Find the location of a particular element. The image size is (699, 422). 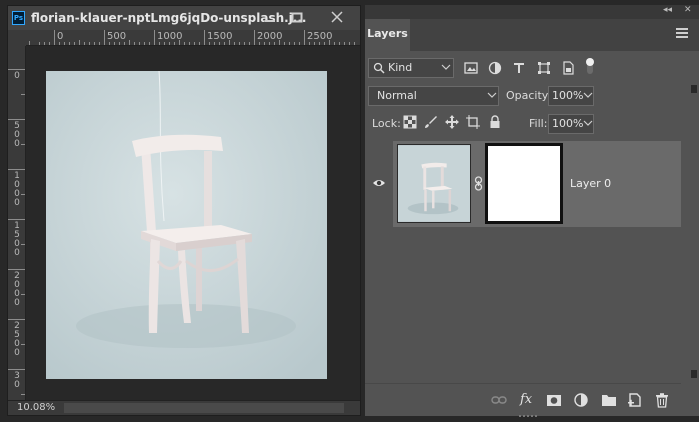

type-filter-icon is located at coordinates (519, 68).